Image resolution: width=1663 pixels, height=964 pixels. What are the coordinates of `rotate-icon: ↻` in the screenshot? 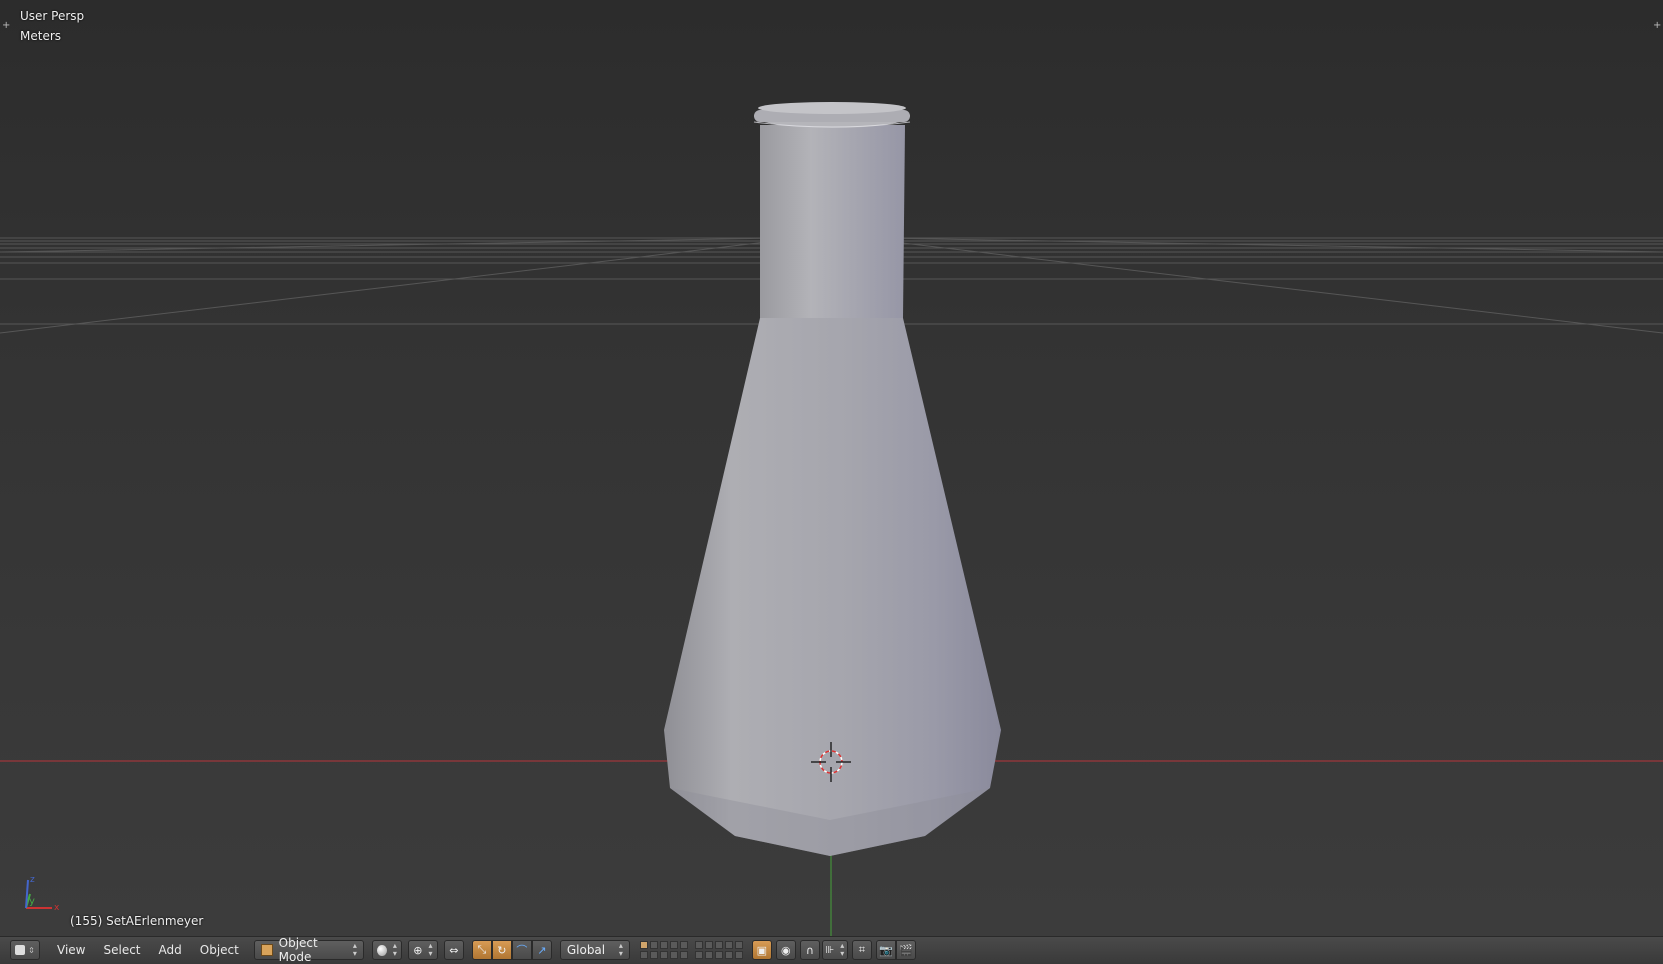 It's located at (502, 950).